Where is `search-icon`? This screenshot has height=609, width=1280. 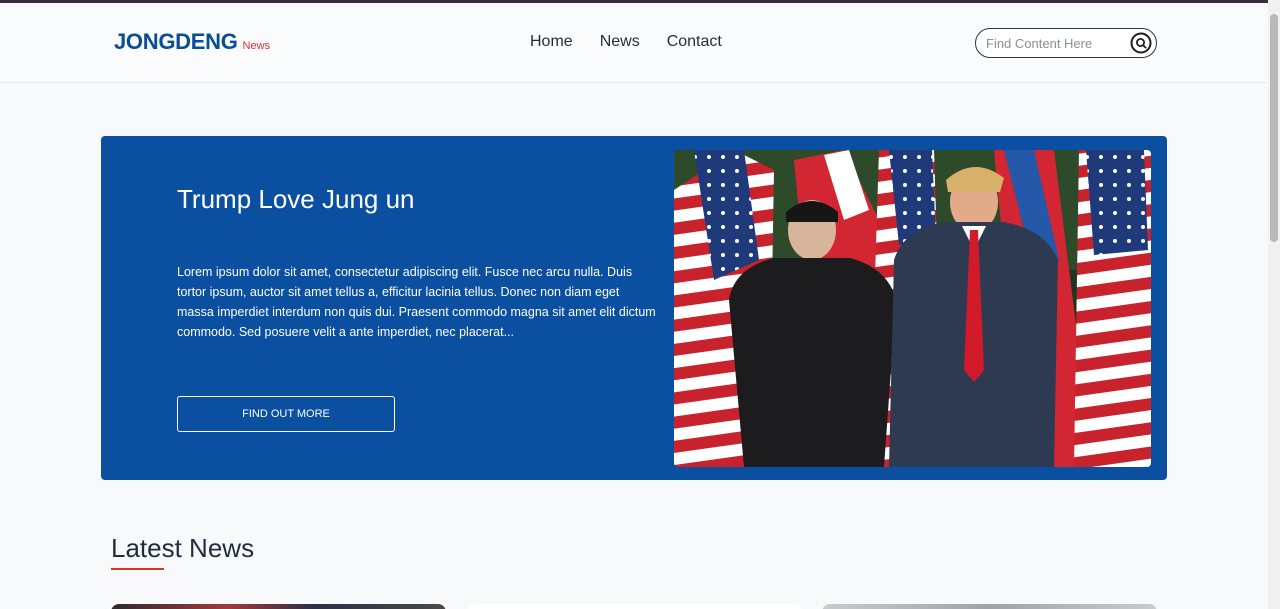
search-icon is located at coordinates (1141, 43).